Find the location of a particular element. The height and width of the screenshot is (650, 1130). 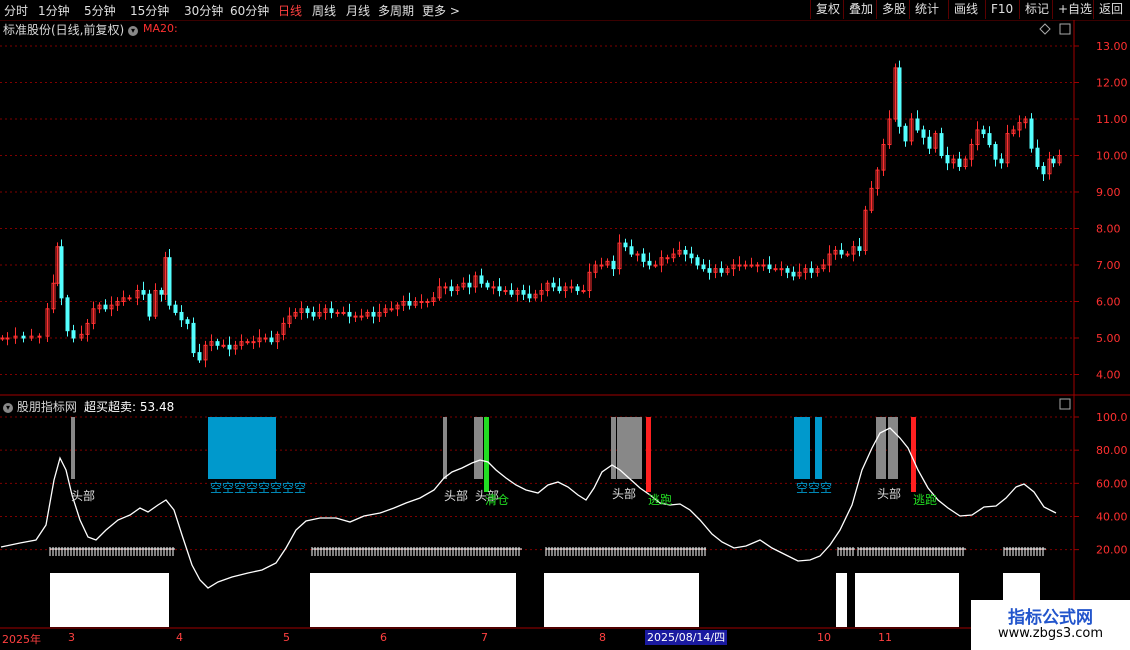

price-tick-label: 4.00 is located at coordinates (1108, 375).